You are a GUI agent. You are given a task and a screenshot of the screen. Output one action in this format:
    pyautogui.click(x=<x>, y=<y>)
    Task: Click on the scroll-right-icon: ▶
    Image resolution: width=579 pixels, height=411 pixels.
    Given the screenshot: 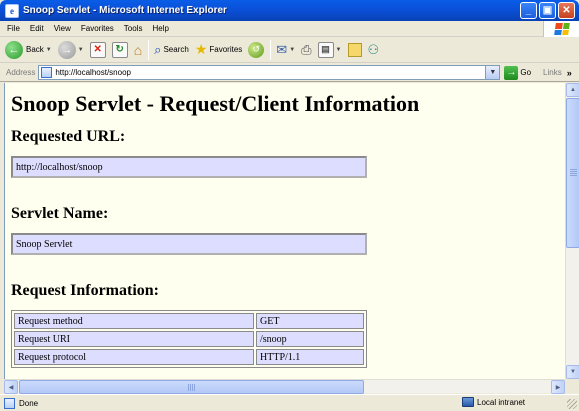 What is the action you would take?
    pyautogui.click(x=558, y=387)
    